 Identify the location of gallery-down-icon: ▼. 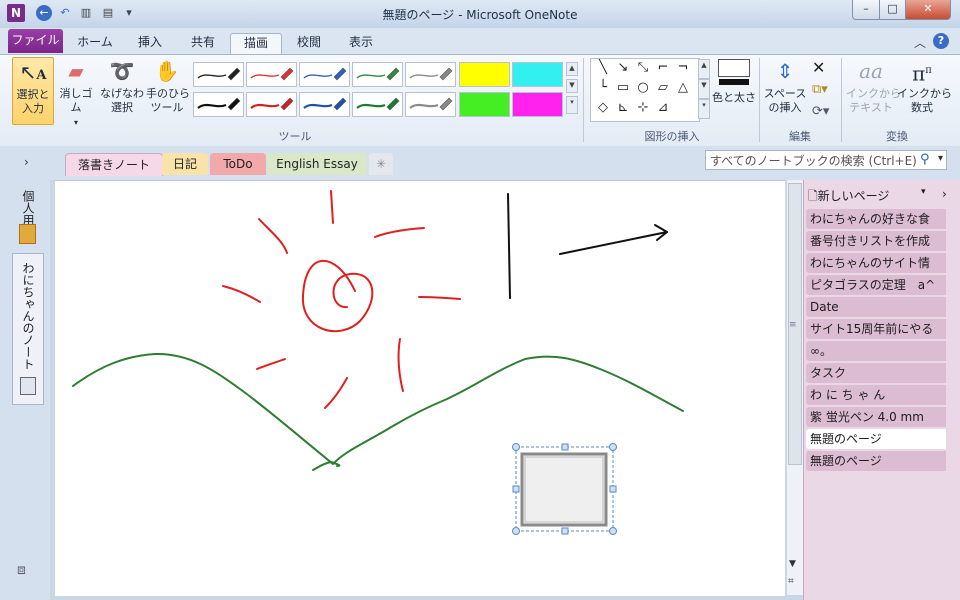
(572, 86).